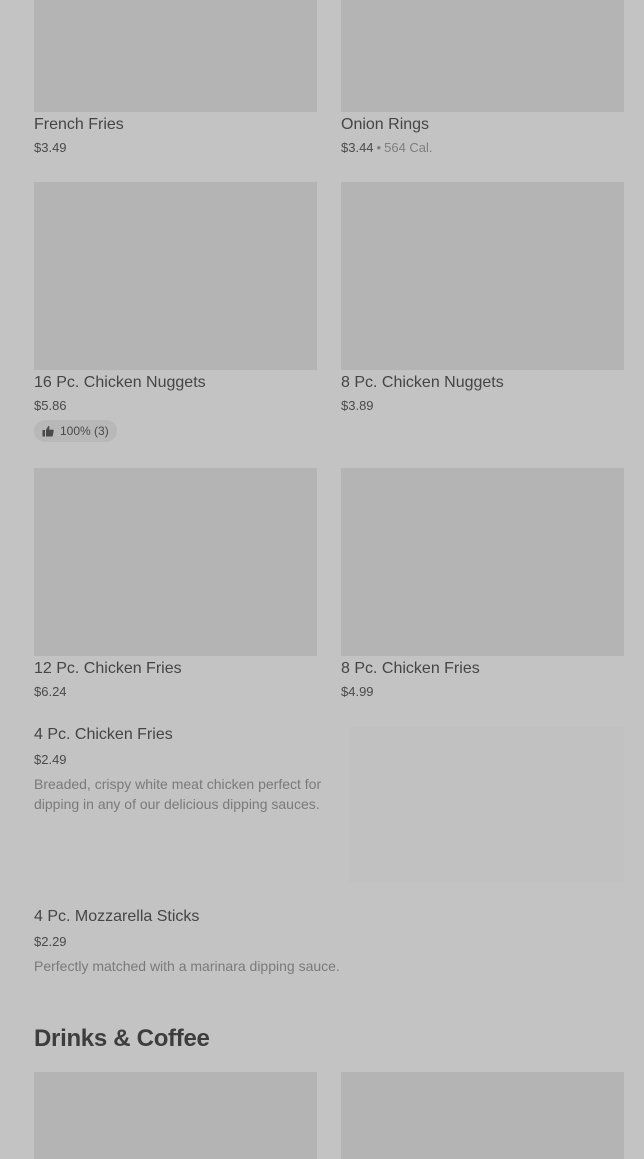 This screenshot has width=644, height=1159. What do you see at coordinates (50, 941) in the screenshot?
I see `item-price: $2.29` at bounding box center [50, 941].